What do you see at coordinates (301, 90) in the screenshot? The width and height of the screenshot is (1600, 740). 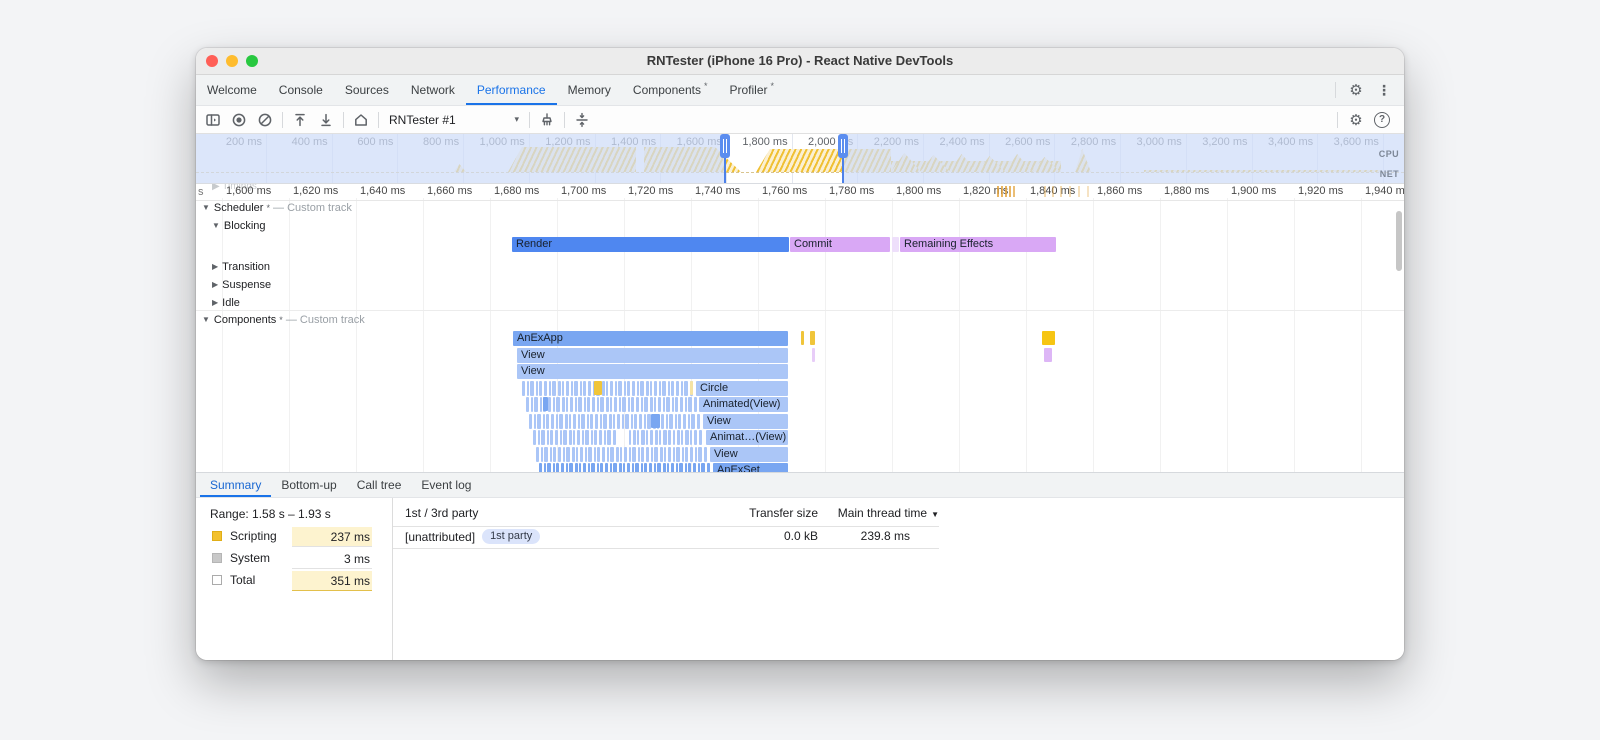 I see `tab-console: Console` at bounding box center [301, 90].